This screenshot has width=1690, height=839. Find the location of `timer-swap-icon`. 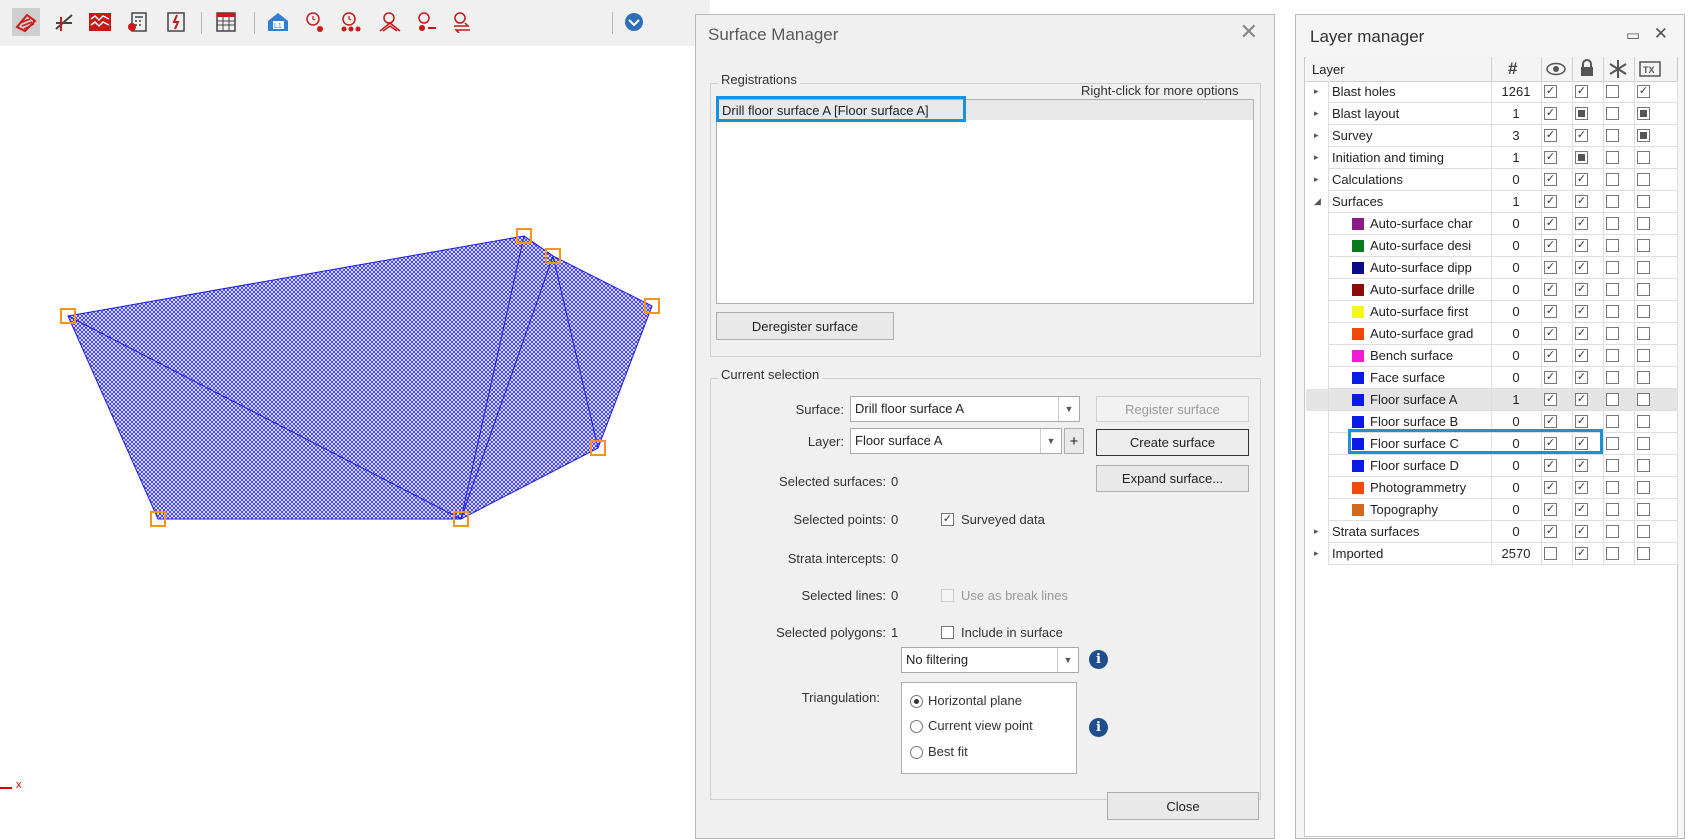

timer-swap-icon is located at coordinates (462, 22).